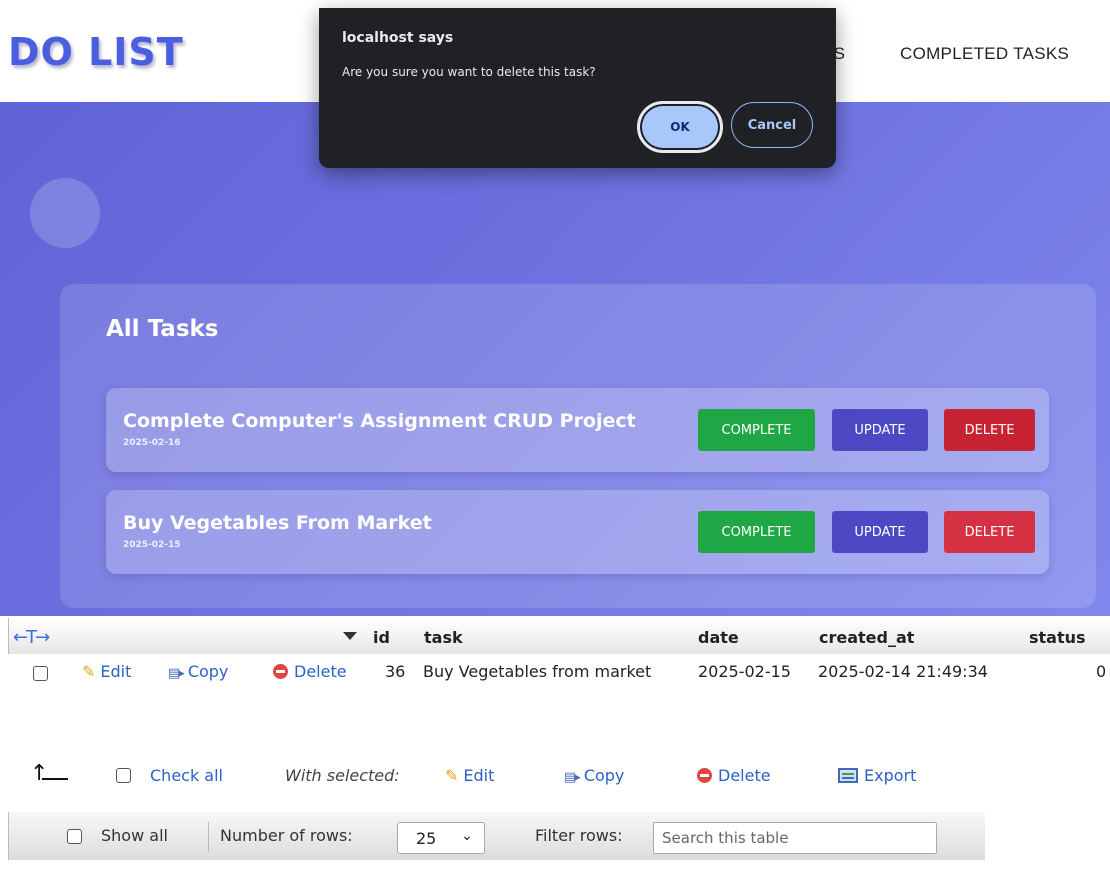 This screenshot has width=1110, height=877. Describe the element at coordinates (152, 545) in the screenshot. I see `task-date: 2025-02-15` at that location.